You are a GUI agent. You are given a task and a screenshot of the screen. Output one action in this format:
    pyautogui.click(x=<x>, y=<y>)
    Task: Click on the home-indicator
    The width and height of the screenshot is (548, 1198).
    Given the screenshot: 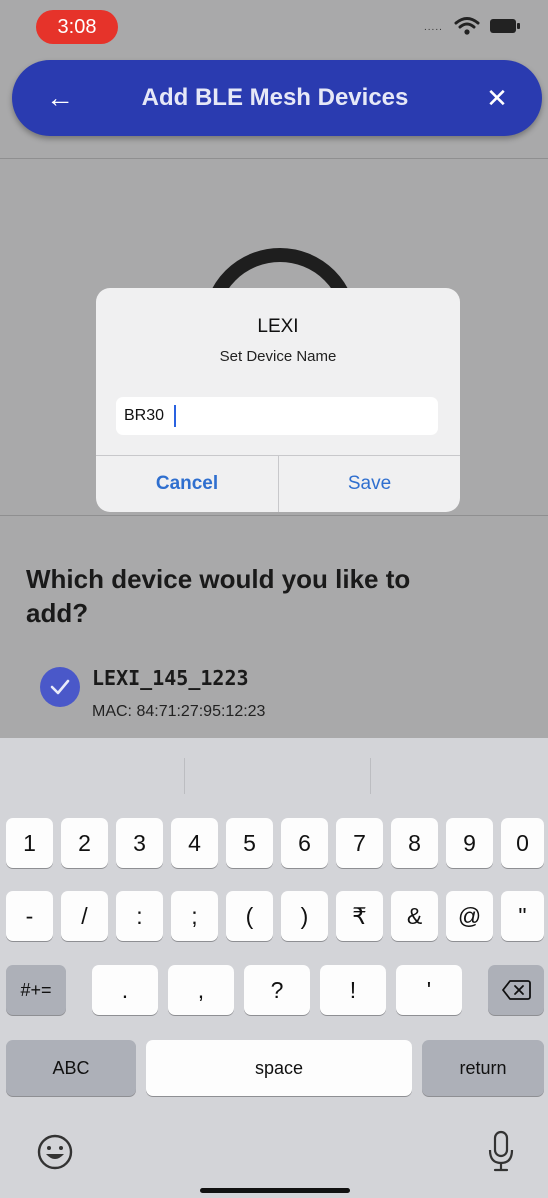 What is the action you would take?
    pyautogui.click(x=275, y=1190)
    